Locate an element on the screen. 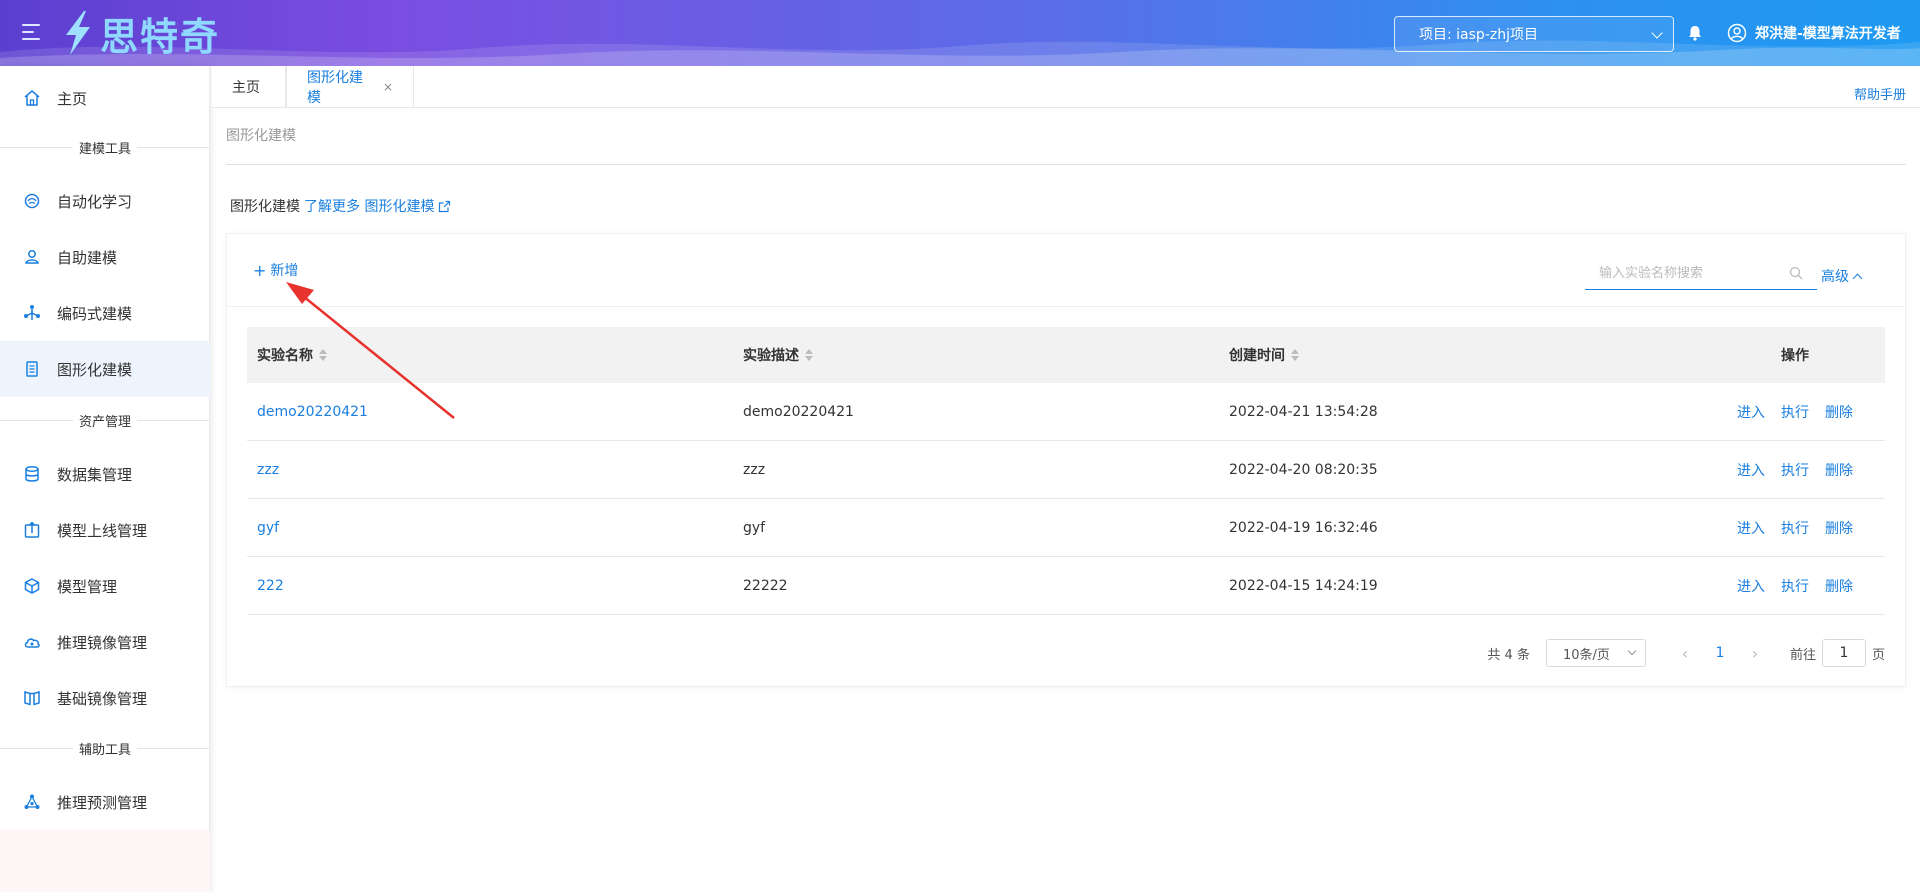  sidebar-item-label: 数据集管理 is located at coordinates (95, 474).